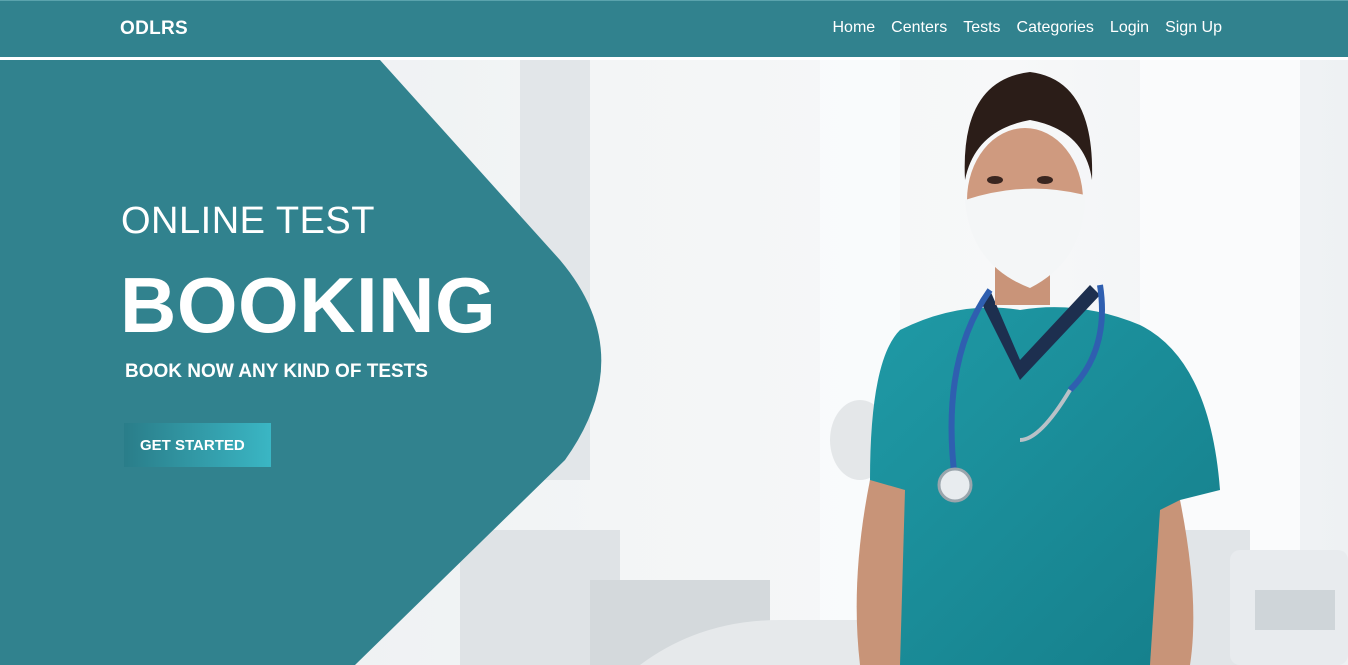 Image resolution: width=1348 pixels, height=665 pixels. Describe the element at coordinates (981, 28) in the screenshot. I see `nav-link-tests: Tests` at that location.